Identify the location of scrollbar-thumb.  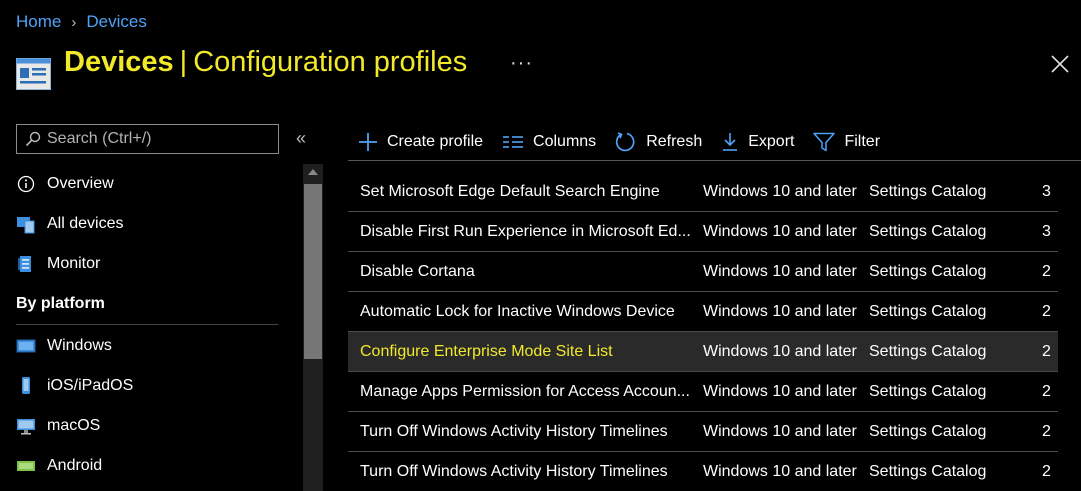
(313, 271).